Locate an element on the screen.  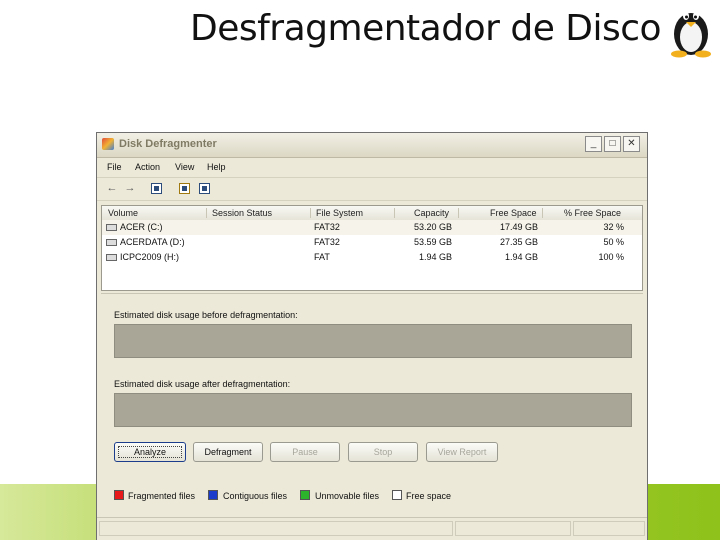
column-pct-free-space: % Free Space is located at coordinates (592, 213).